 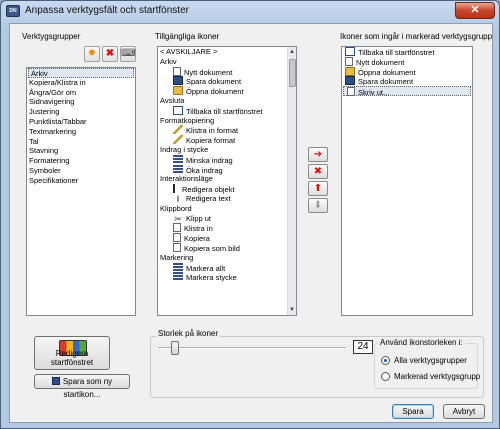 I want to click on available-icon-item: Redigera objekt, so click(x=222, y=189).